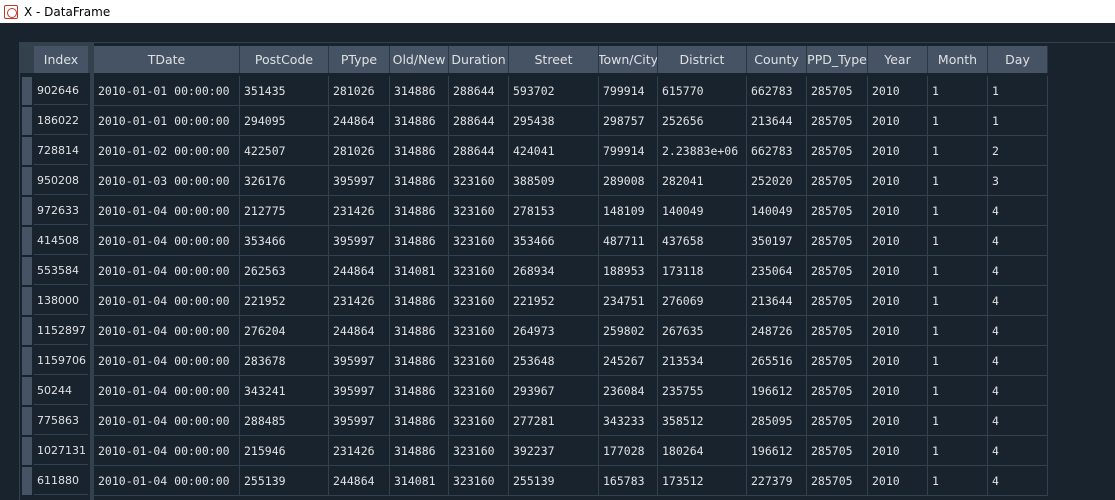 Image resolution: width=1115 pixels, height=500 pixels. Describe the element at coordinates (284, 391) in the screenshot. I see `table-cell: 343241` at that location.